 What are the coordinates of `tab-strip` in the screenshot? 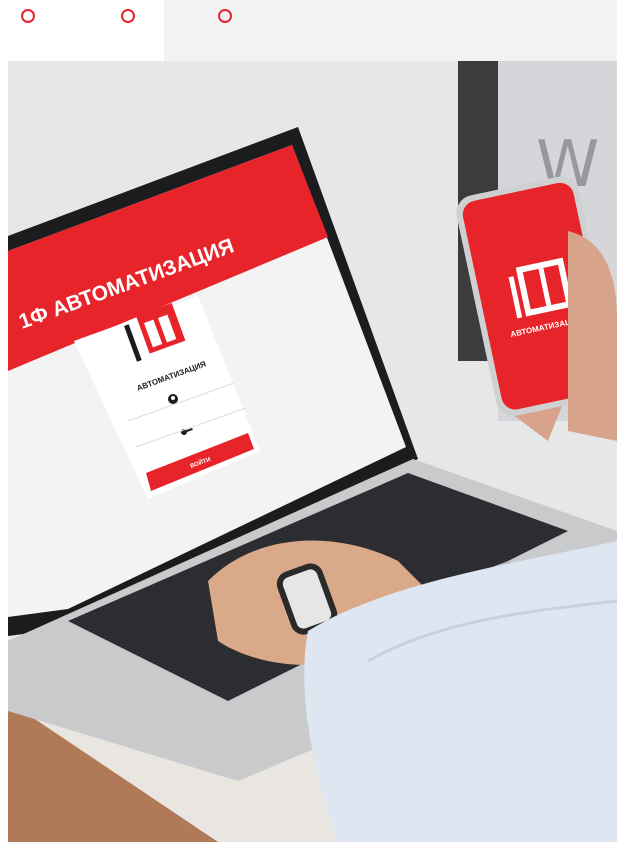 It's located at (308, 30).